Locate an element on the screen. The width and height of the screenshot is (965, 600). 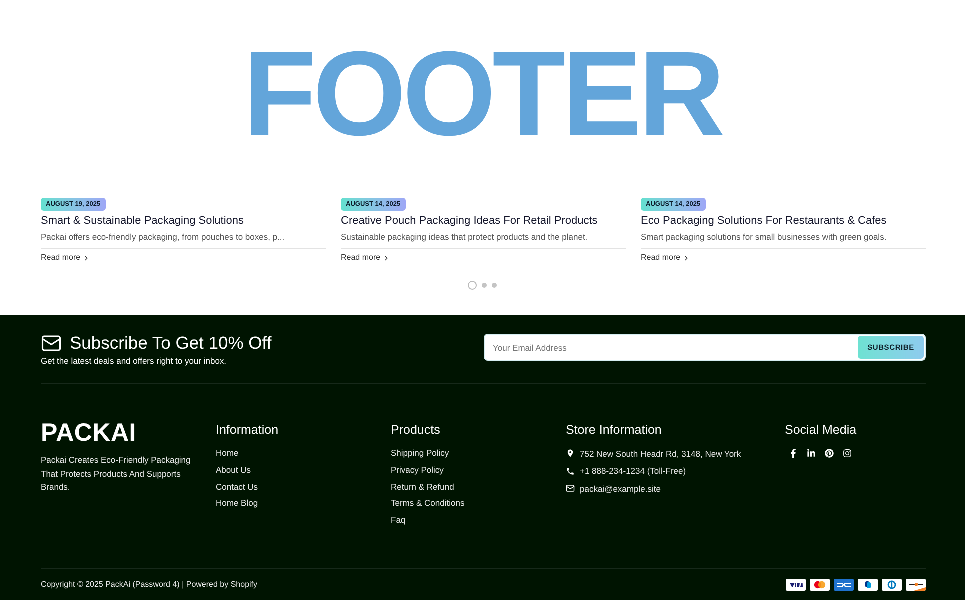
footer-link: Home is located at coordinates (227, 453).